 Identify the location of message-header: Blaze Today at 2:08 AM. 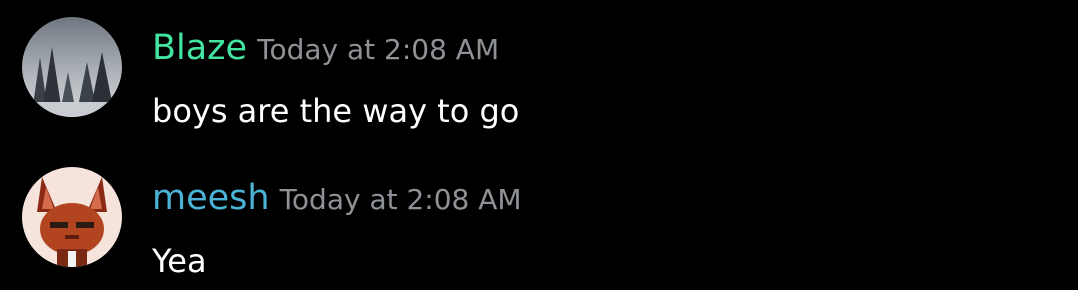
(325, 48).